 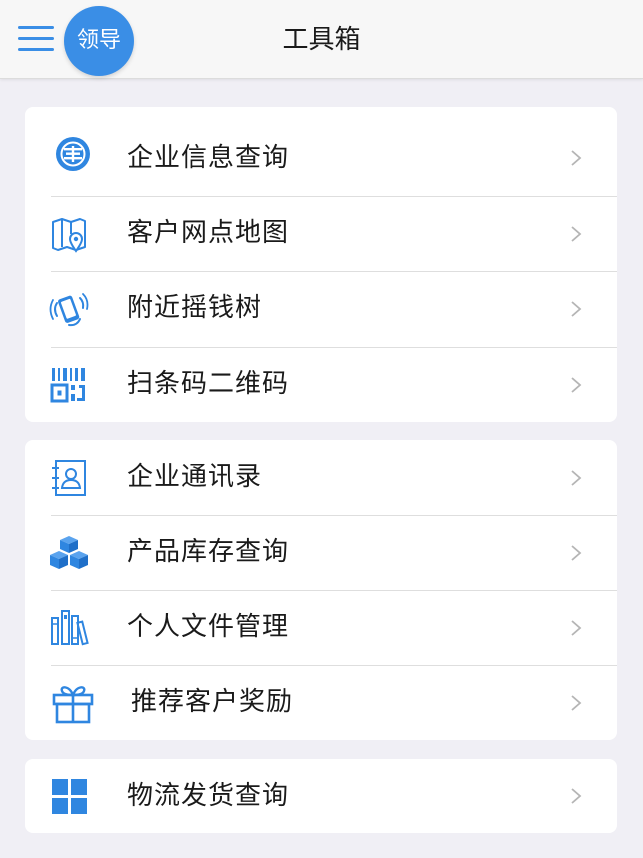 I want to click on gift-icon, so click(x=73, y=703).